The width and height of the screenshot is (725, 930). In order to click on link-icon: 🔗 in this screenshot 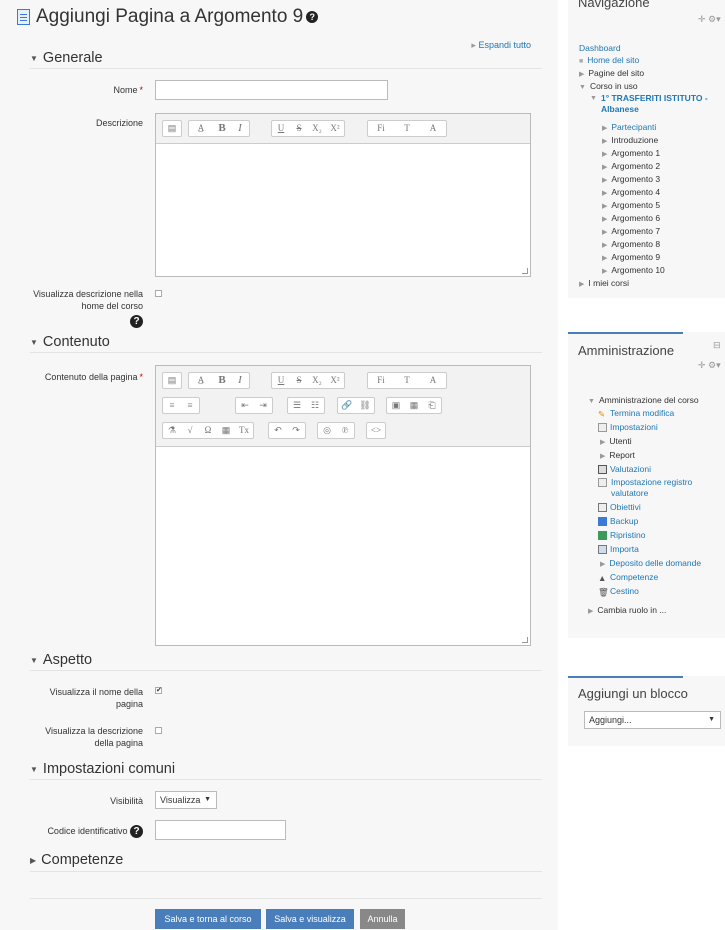, I will do `click(347, 405)`.